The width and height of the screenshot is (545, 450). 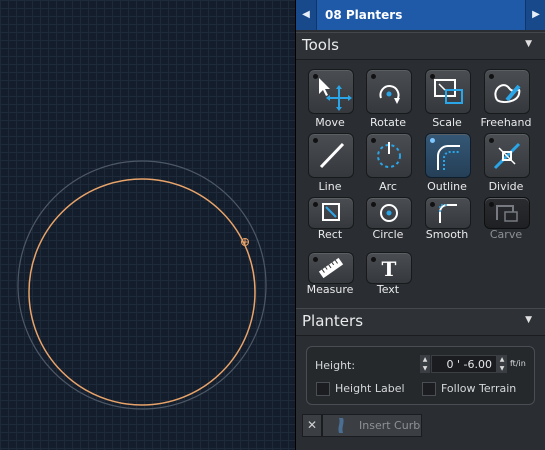 I want to click on outline-label: Outline, so click(x=447, y=186).